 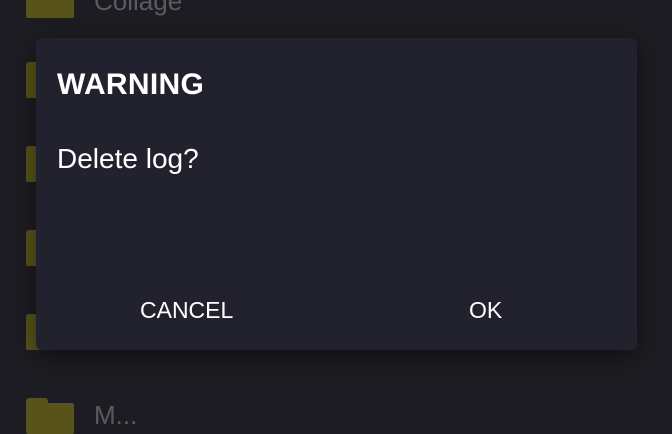 I want to click on ok-button: OK, so click(x=485, y=310).